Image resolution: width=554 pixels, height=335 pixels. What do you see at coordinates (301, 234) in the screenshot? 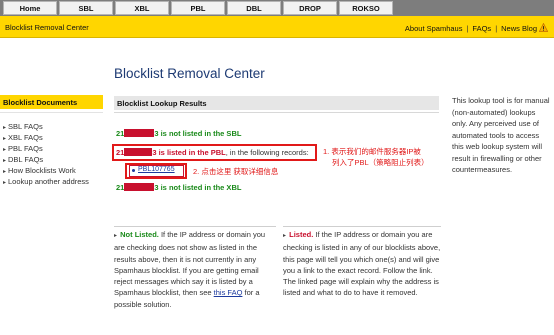
I see `listed-keyword: Listed.` at bounding box center [301, 234].